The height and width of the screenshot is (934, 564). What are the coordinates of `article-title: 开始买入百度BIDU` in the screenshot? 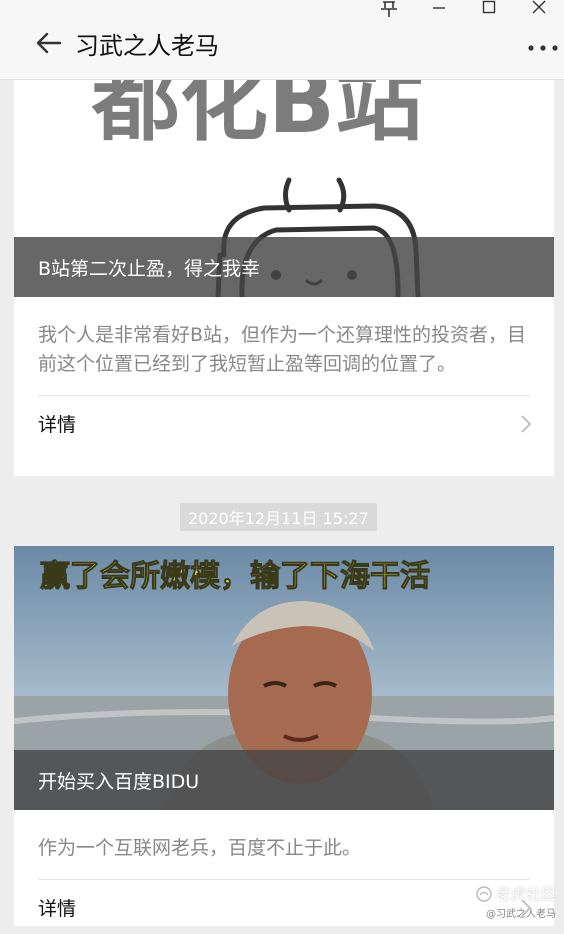 It's located at (119, 781).